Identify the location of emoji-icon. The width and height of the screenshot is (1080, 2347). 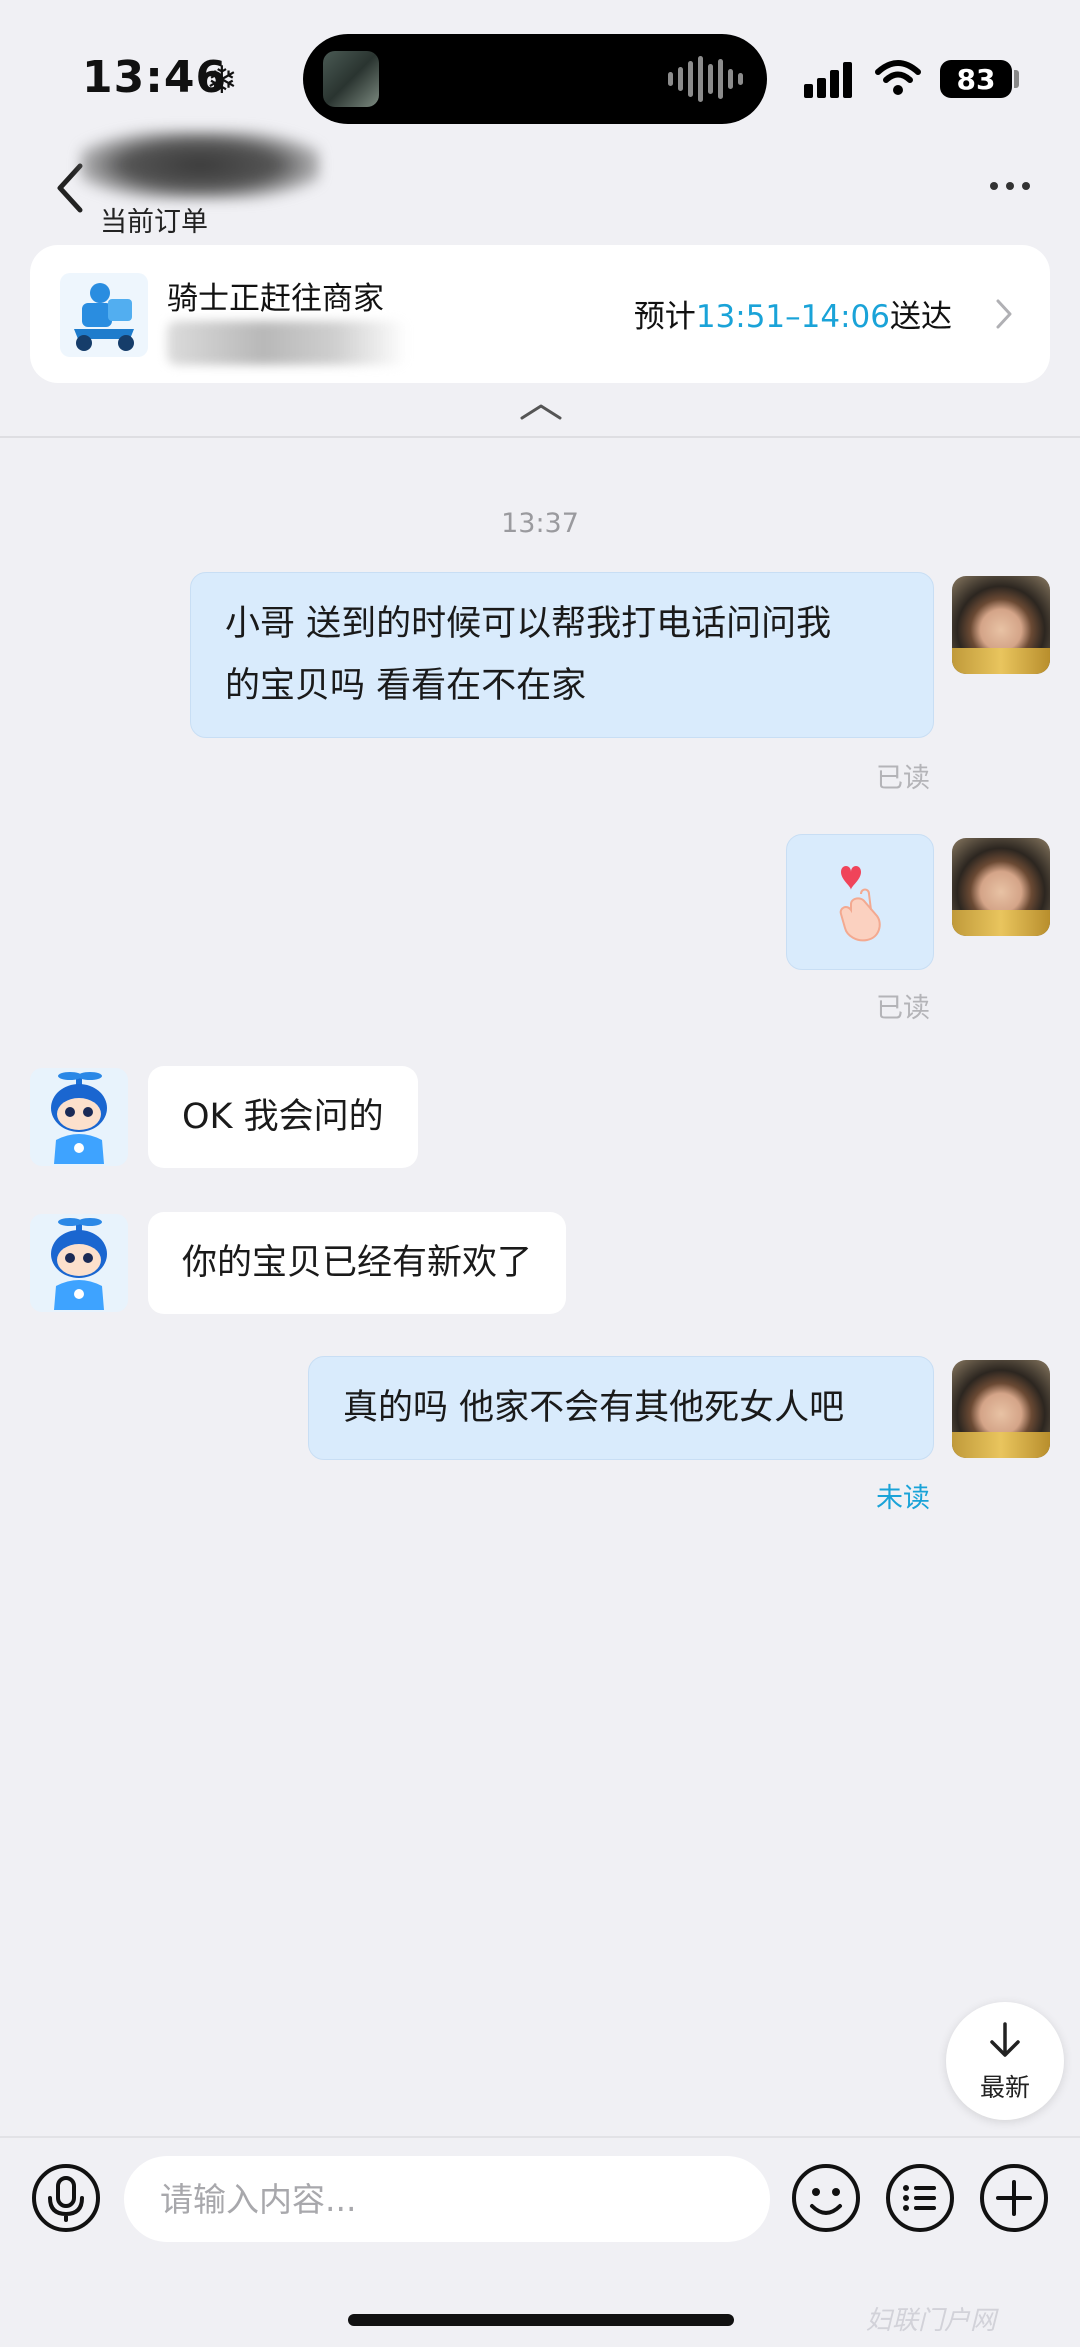
(826, 2198).